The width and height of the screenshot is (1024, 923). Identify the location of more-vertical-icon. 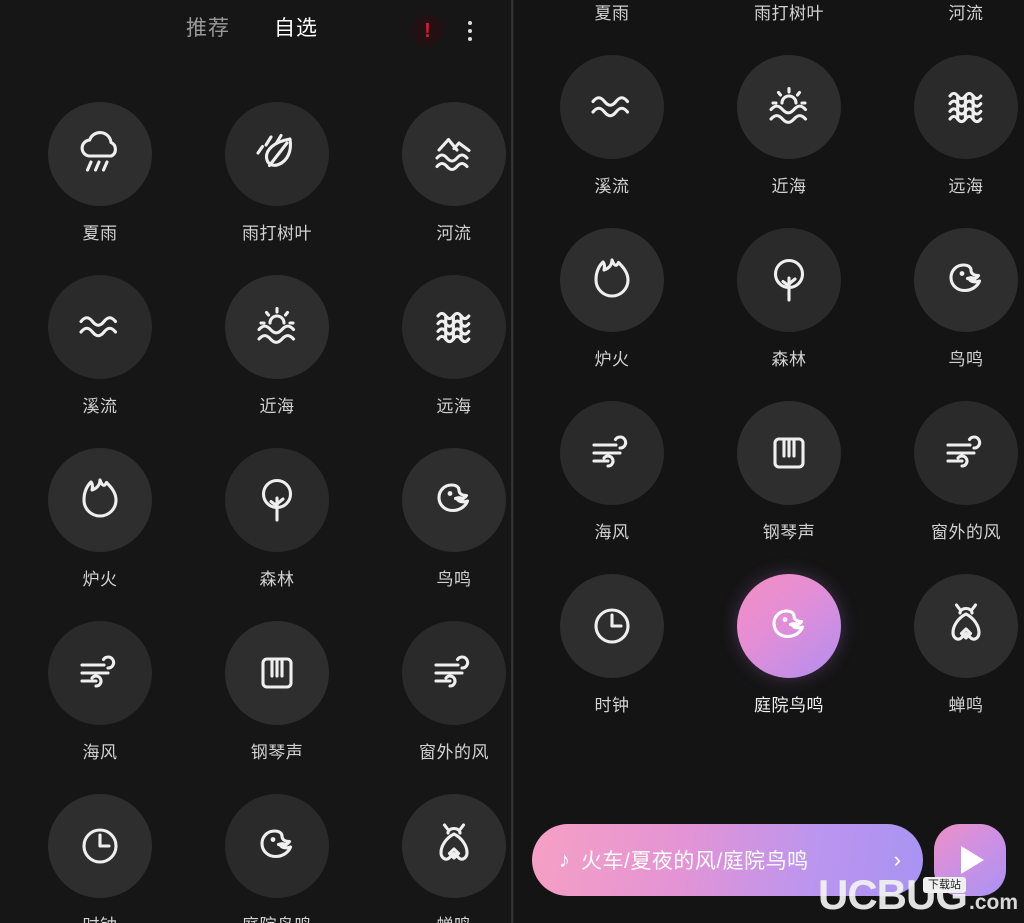
(470, 31).